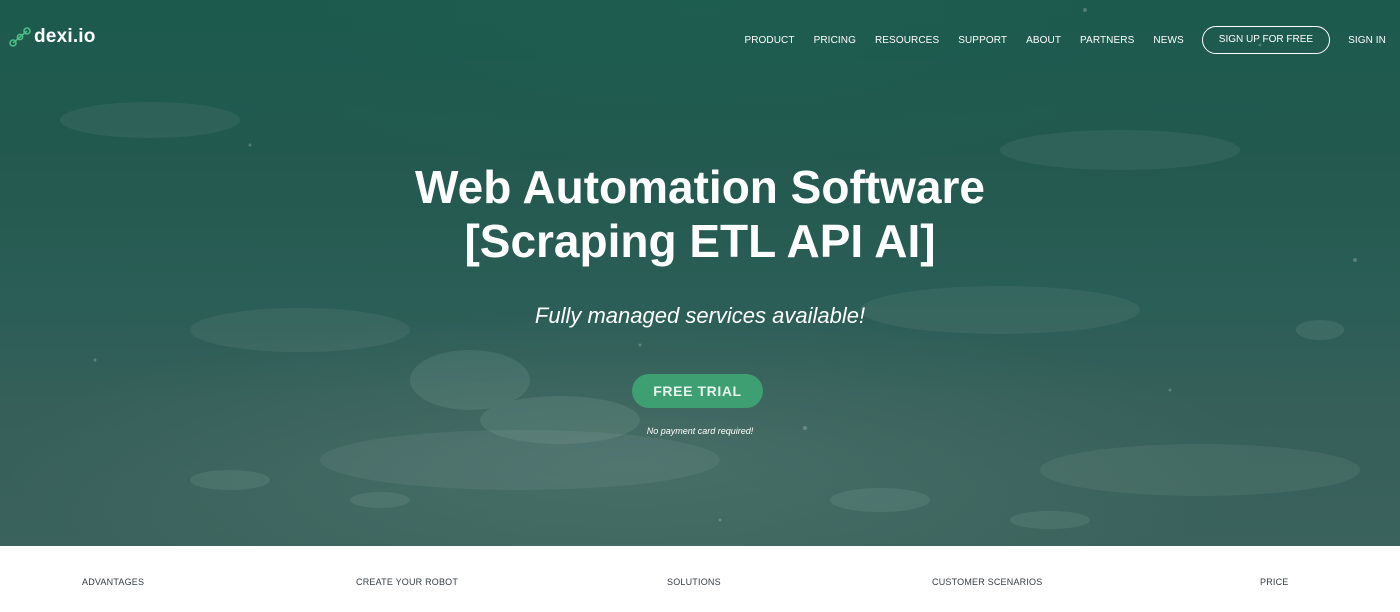 The height and width of the screenshot is (612, 1400). What do you see at coordinates (700, 187) in the screenshot?
I see `hero-title-line-1: Web Automation Software` at bounding box center [700, 187].